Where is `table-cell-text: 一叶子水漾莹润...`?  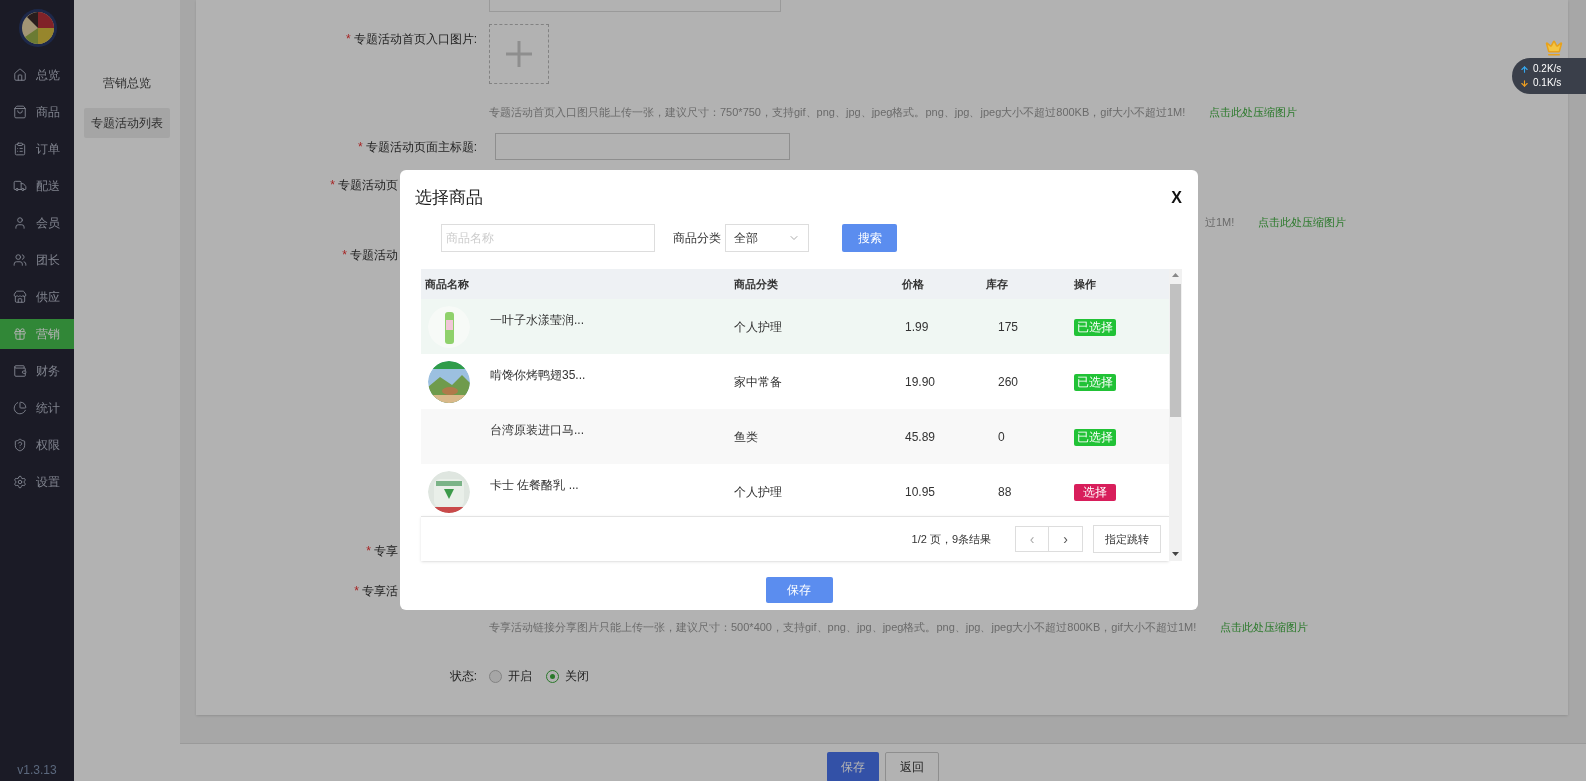 table-cell-text: 一叶子水漾莹润... is located at coordinates (537, 320).